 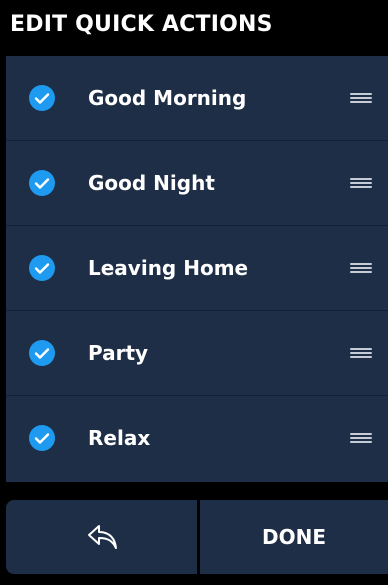 I want to click on done-label: DONE, so click(x=293, y=537).